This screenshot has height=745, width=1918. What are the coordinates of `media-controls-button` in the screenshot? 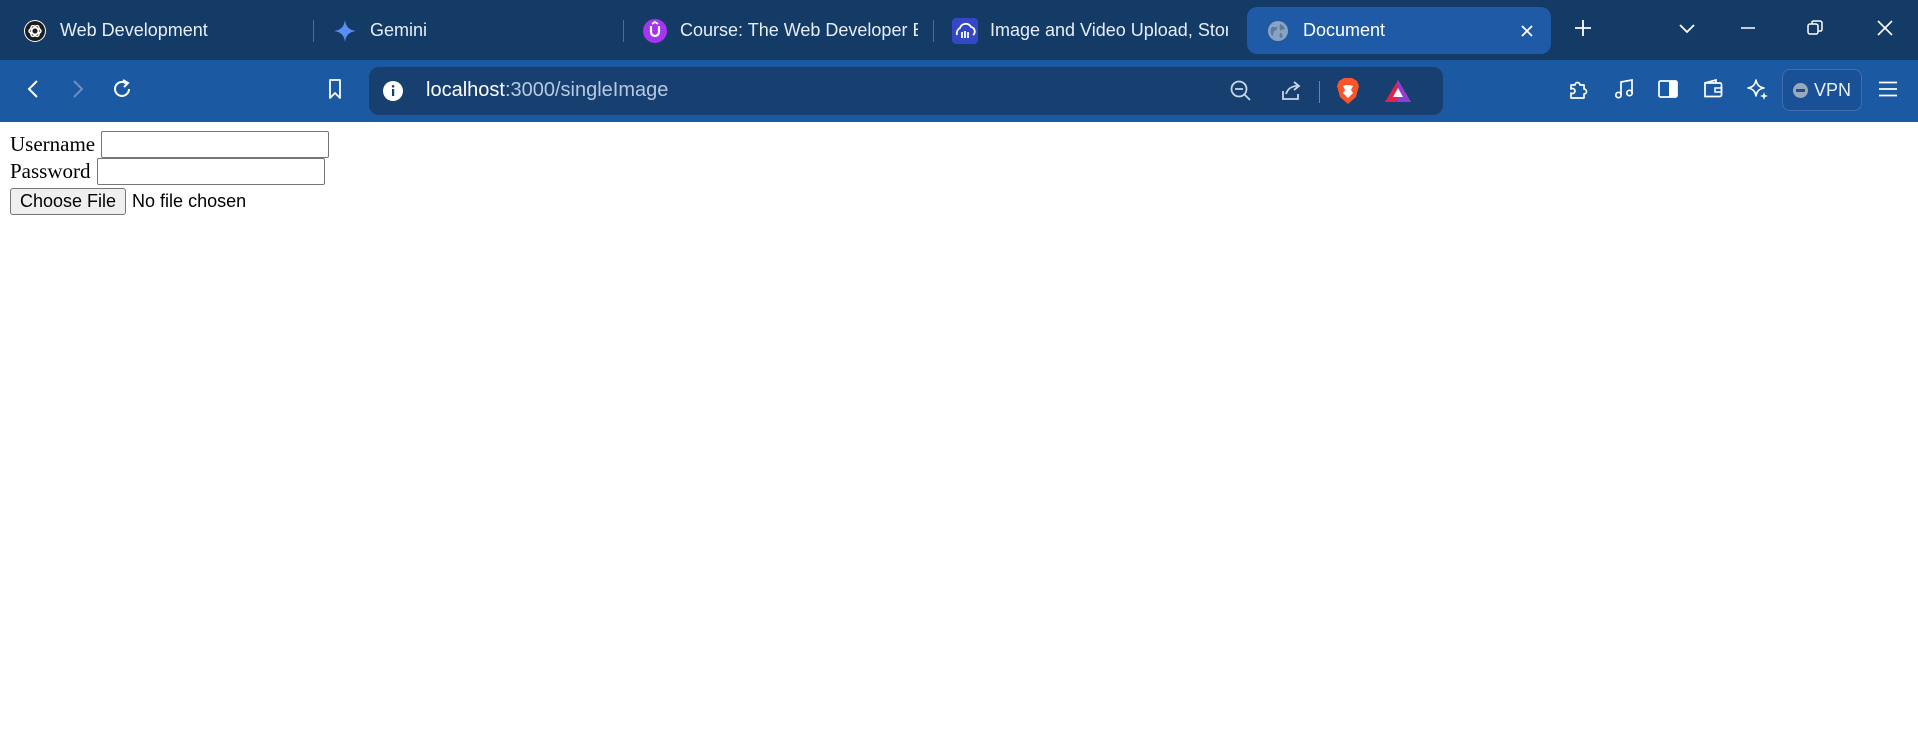 It's located at (1624, 91).